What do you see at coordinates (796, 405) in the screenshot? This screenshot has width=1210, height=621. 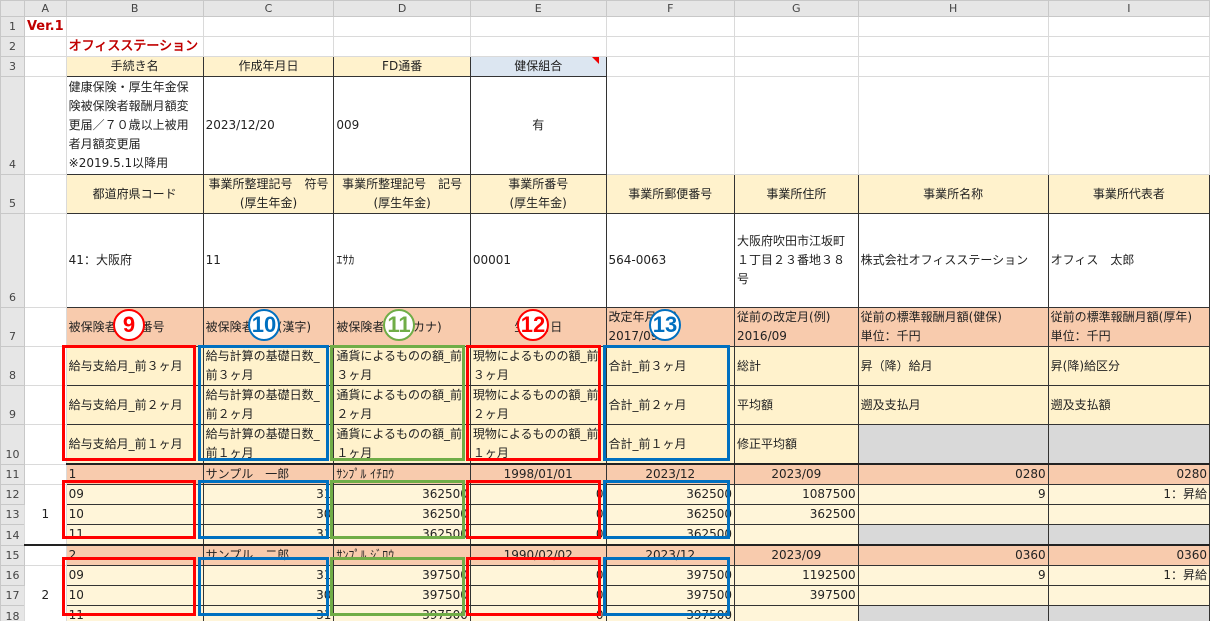 I see `cell-G9: 平均額` at bounding box center [796, 405].